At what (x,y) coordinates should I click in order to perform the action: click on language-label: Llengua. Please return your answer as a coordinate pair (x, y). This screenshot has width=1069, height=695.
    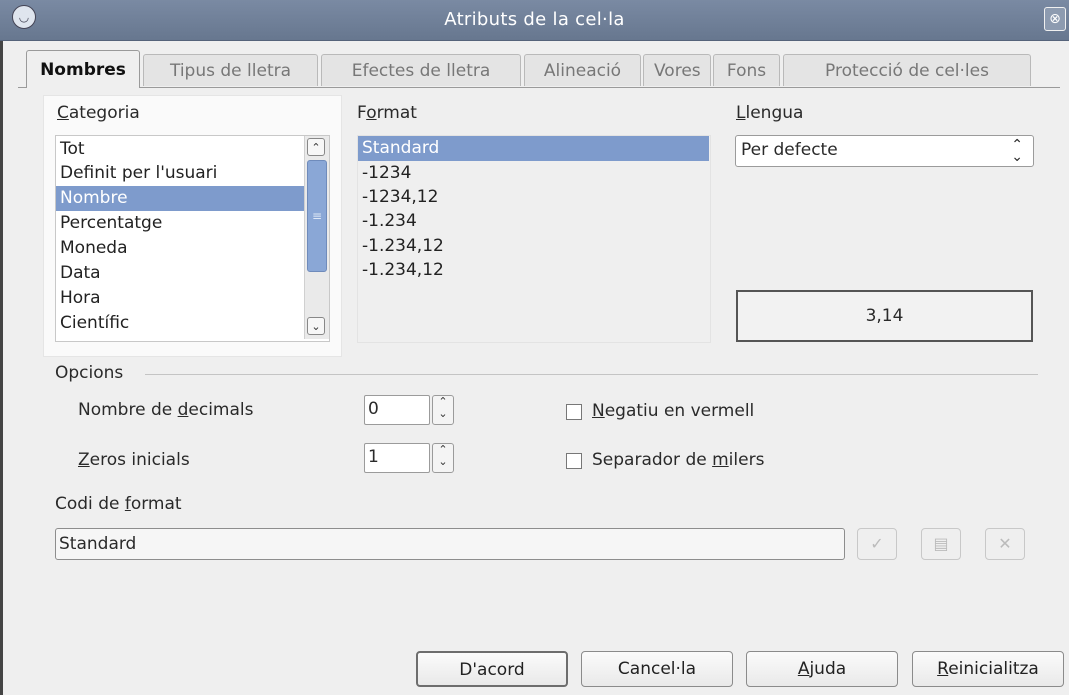
    Looking at the image, I should click on (770, 113).